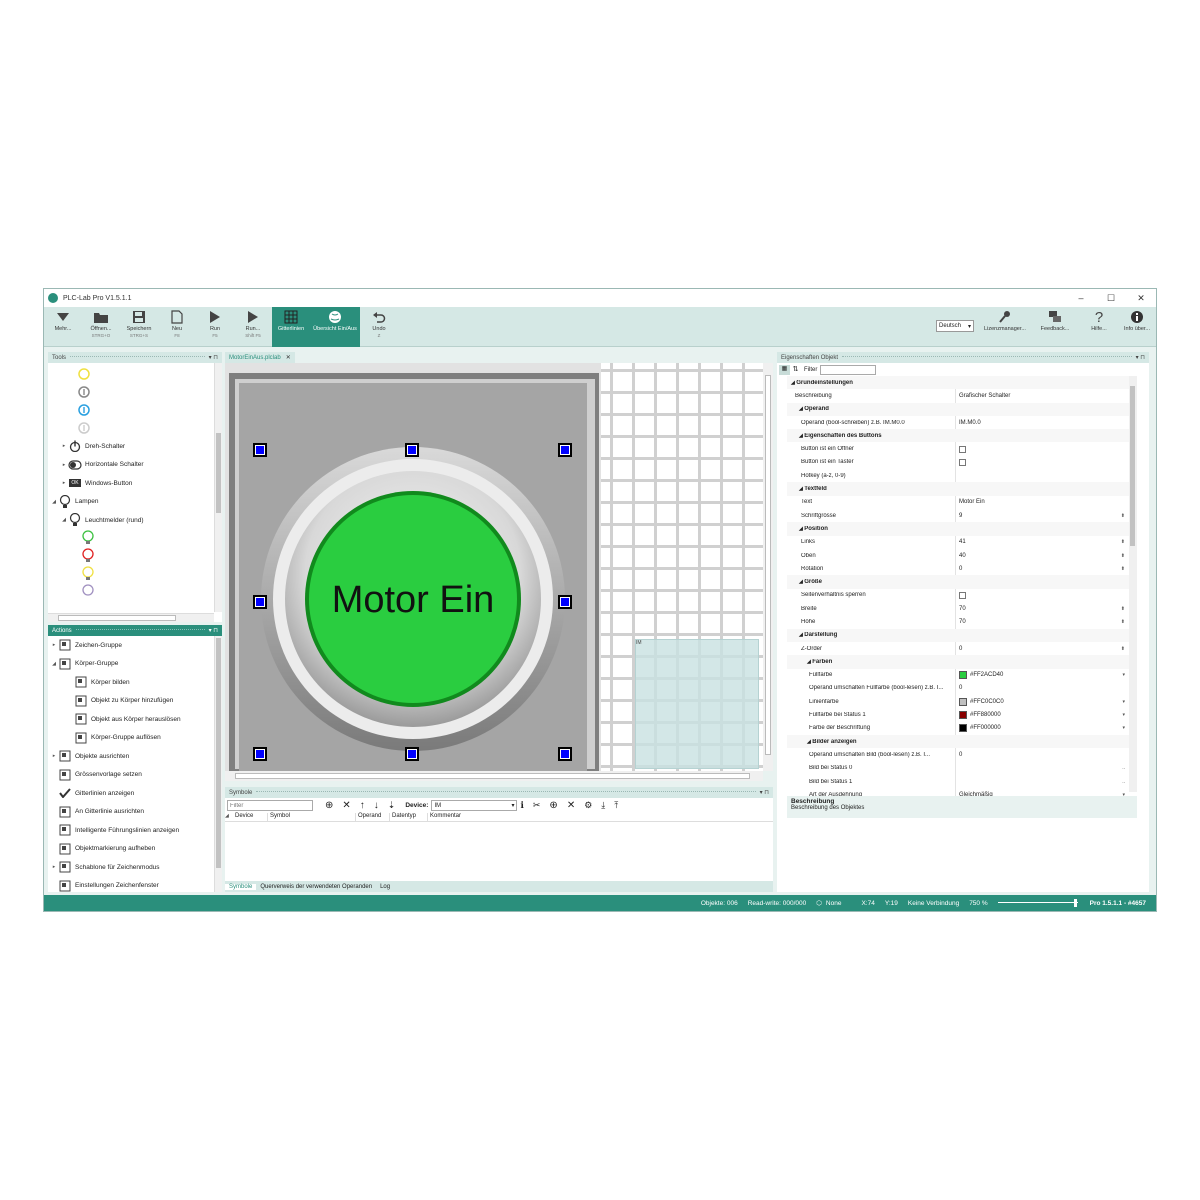  What do you see at coordinates (150, 374) in the screenshot?
I see `lamp-yellow-icon` at bounding box center [150, 374].